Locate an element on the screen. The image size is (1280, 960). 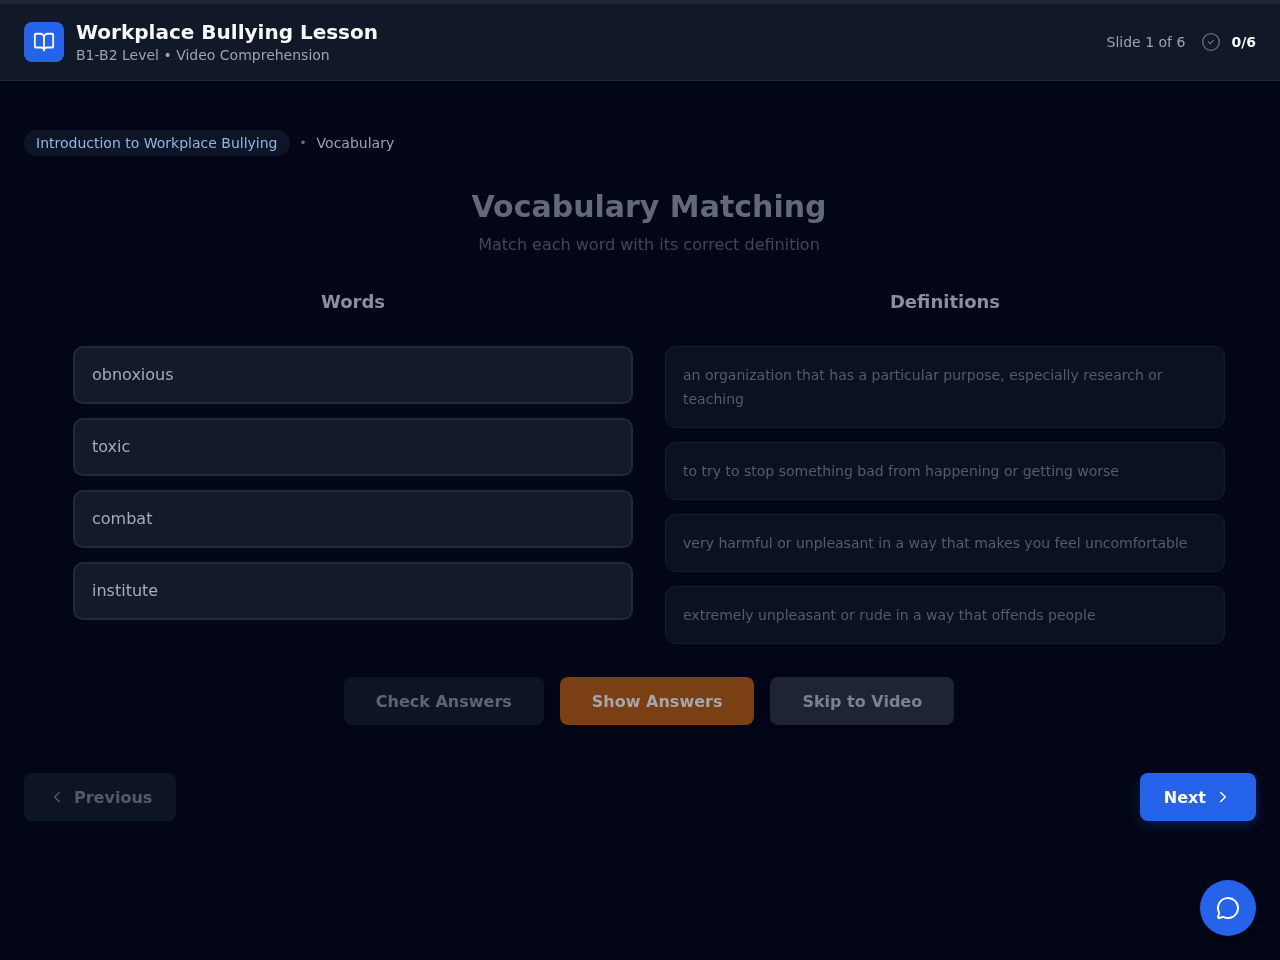
breadcrumb-current: Vocabulary is located at coordinates (355, 143).